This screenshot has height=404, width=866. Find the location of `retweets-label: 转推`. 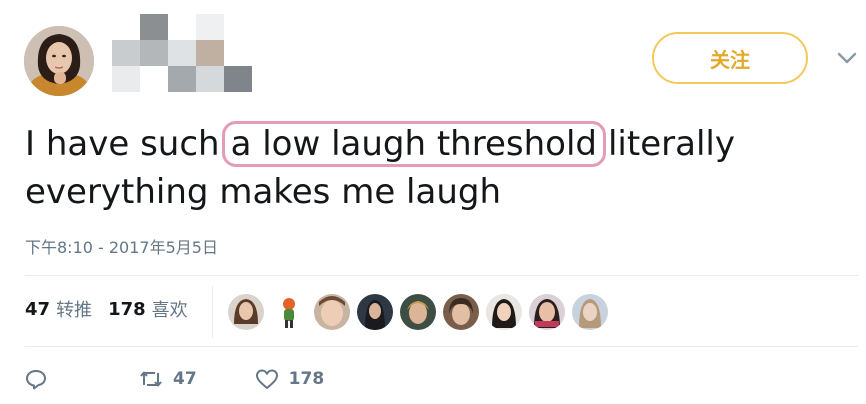

retweets-label: 转推 is located at coordinates (74, 309).